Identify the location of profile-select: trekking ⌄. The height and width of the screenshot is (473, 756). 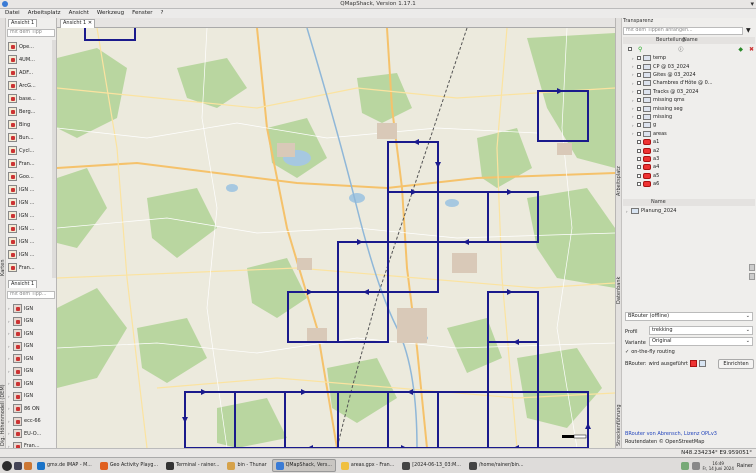
(701, 330).